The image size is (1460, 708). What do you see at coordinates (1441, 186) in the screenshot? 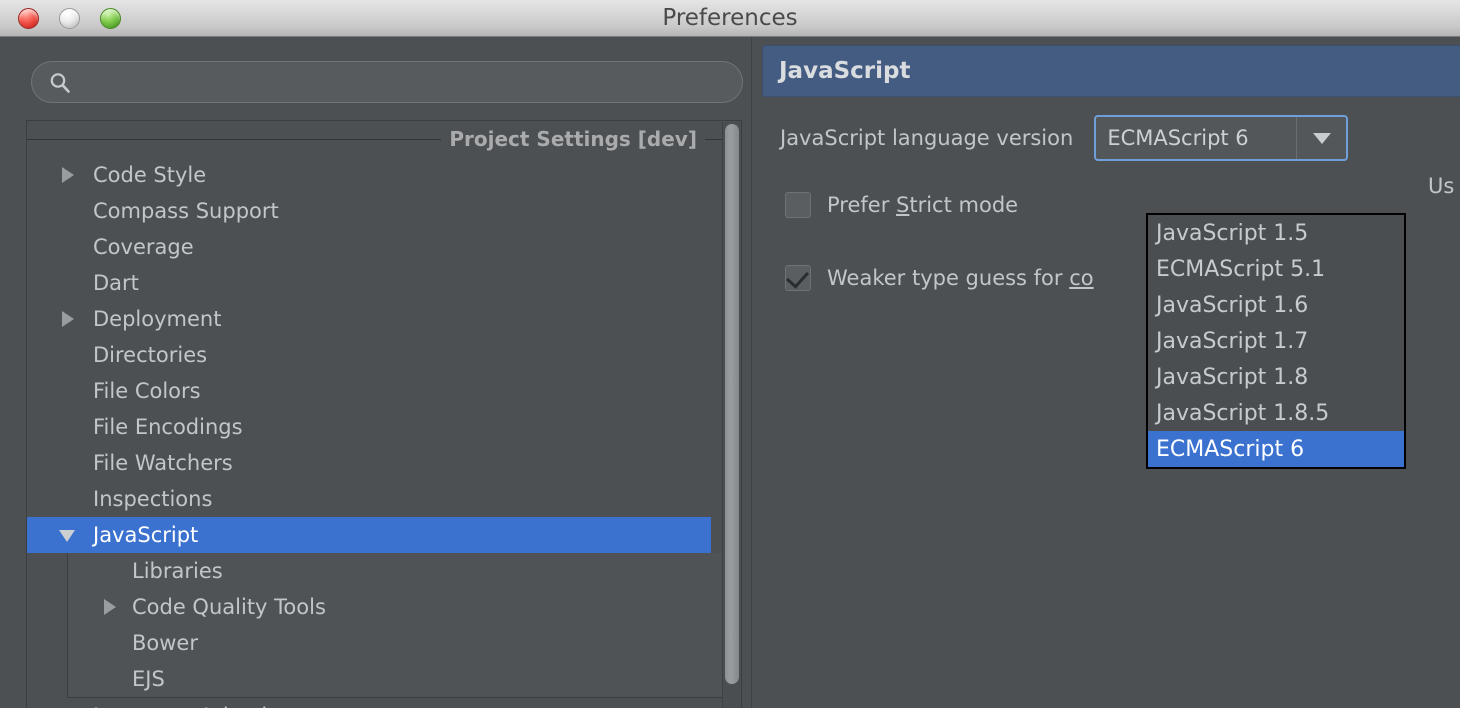
I see `trailing-clipped-label: Us` at bounding box center [1441, 186].